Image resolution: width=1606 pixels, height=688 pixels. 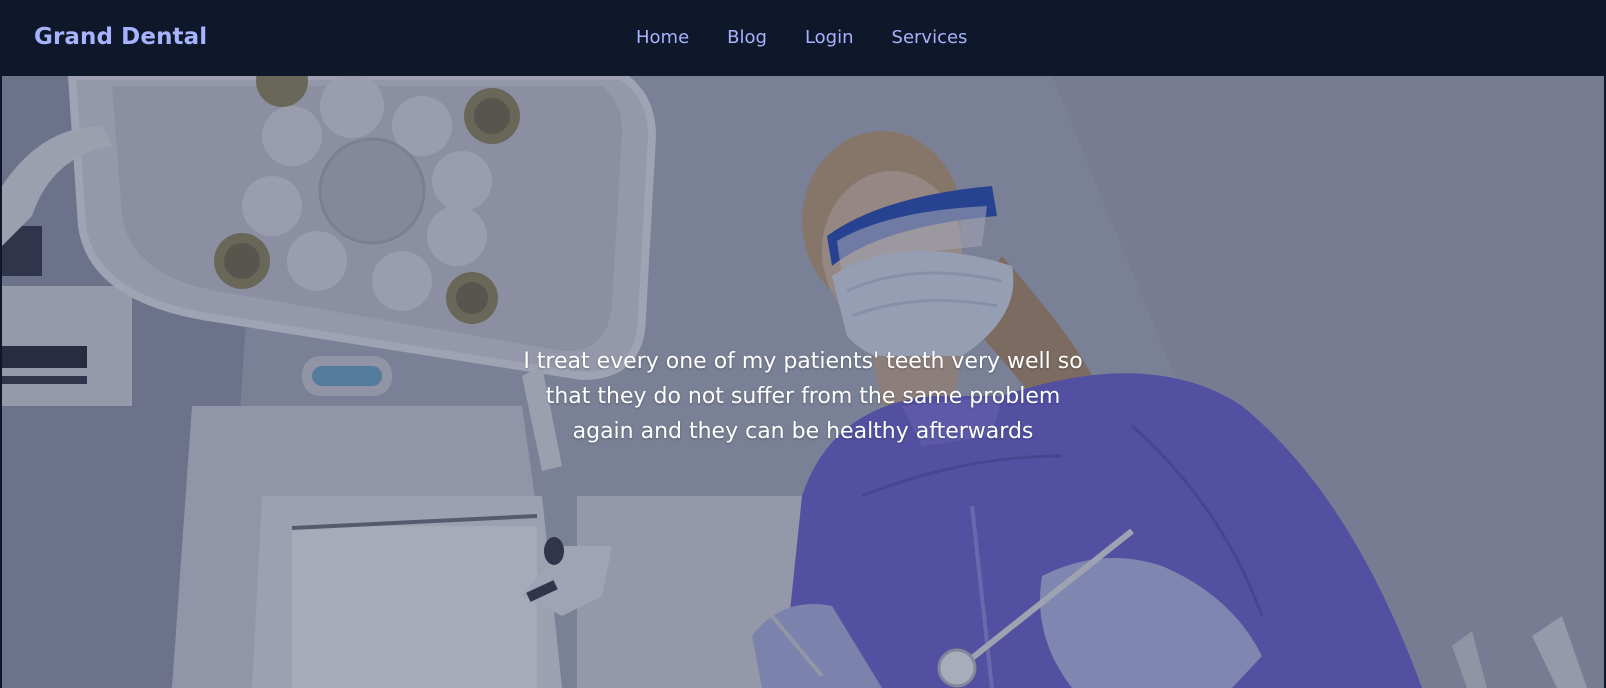 What do you see at coordinates (120, 37) in the screenshot?
I see `brand-logo: Grand Dental` at bounding box center [120, 37].